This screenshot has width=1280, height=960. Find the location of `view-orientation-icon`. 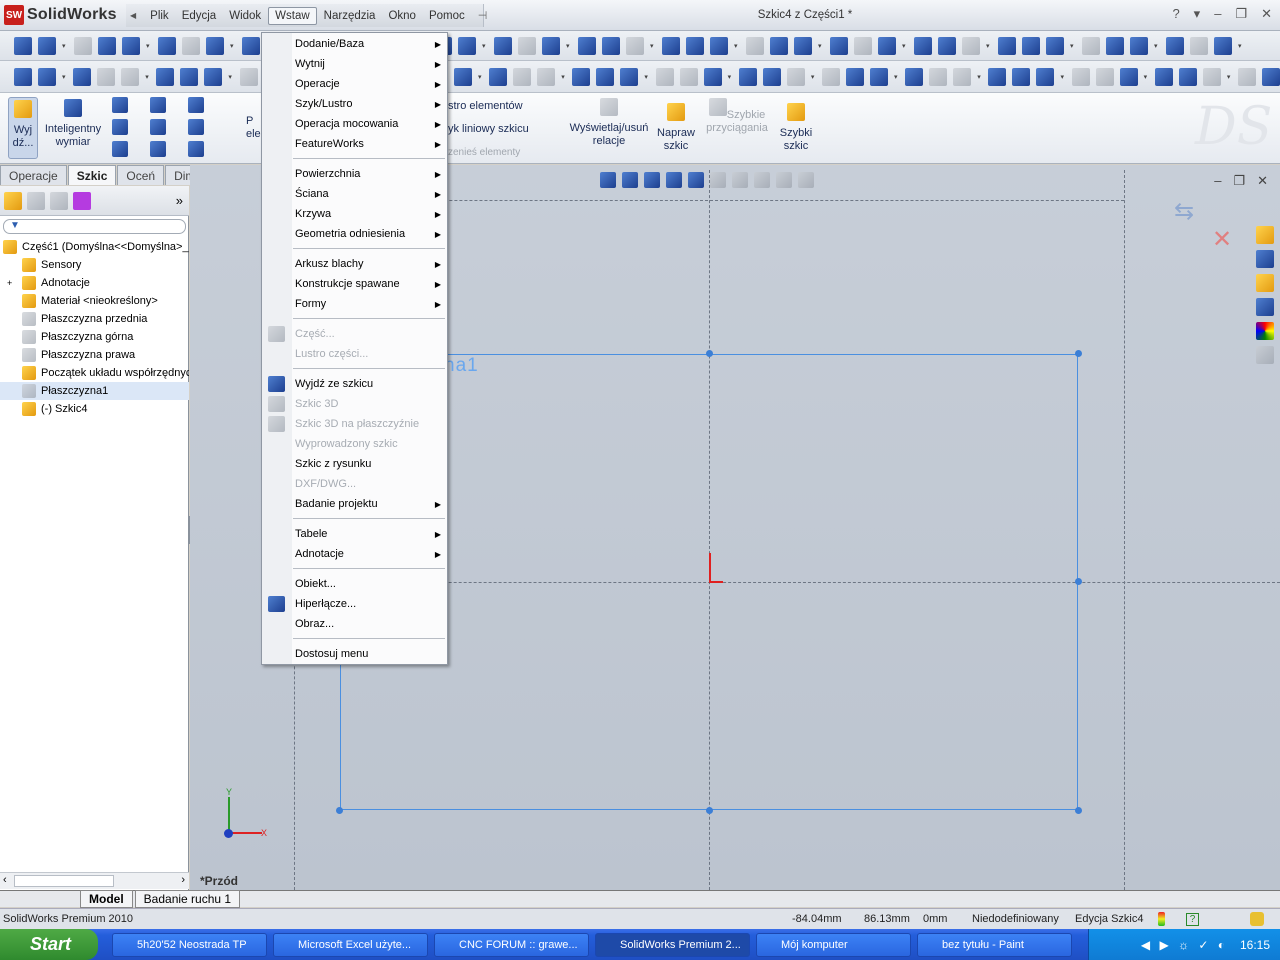

view-orientation-icon is located at coordinates (696, 180).